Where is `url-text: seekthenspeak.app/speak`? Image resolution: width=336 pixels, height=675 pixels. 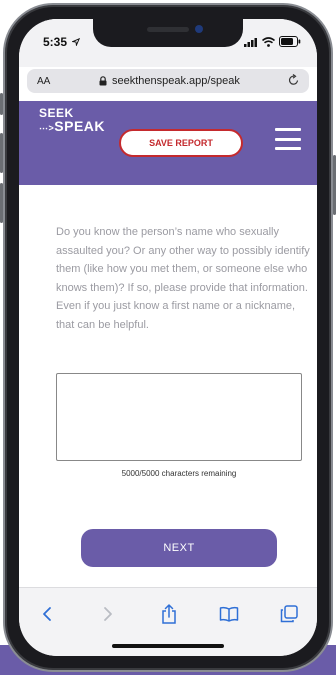 url-text: seekthenspeak.app/speak is located at coordinates (176, 81).